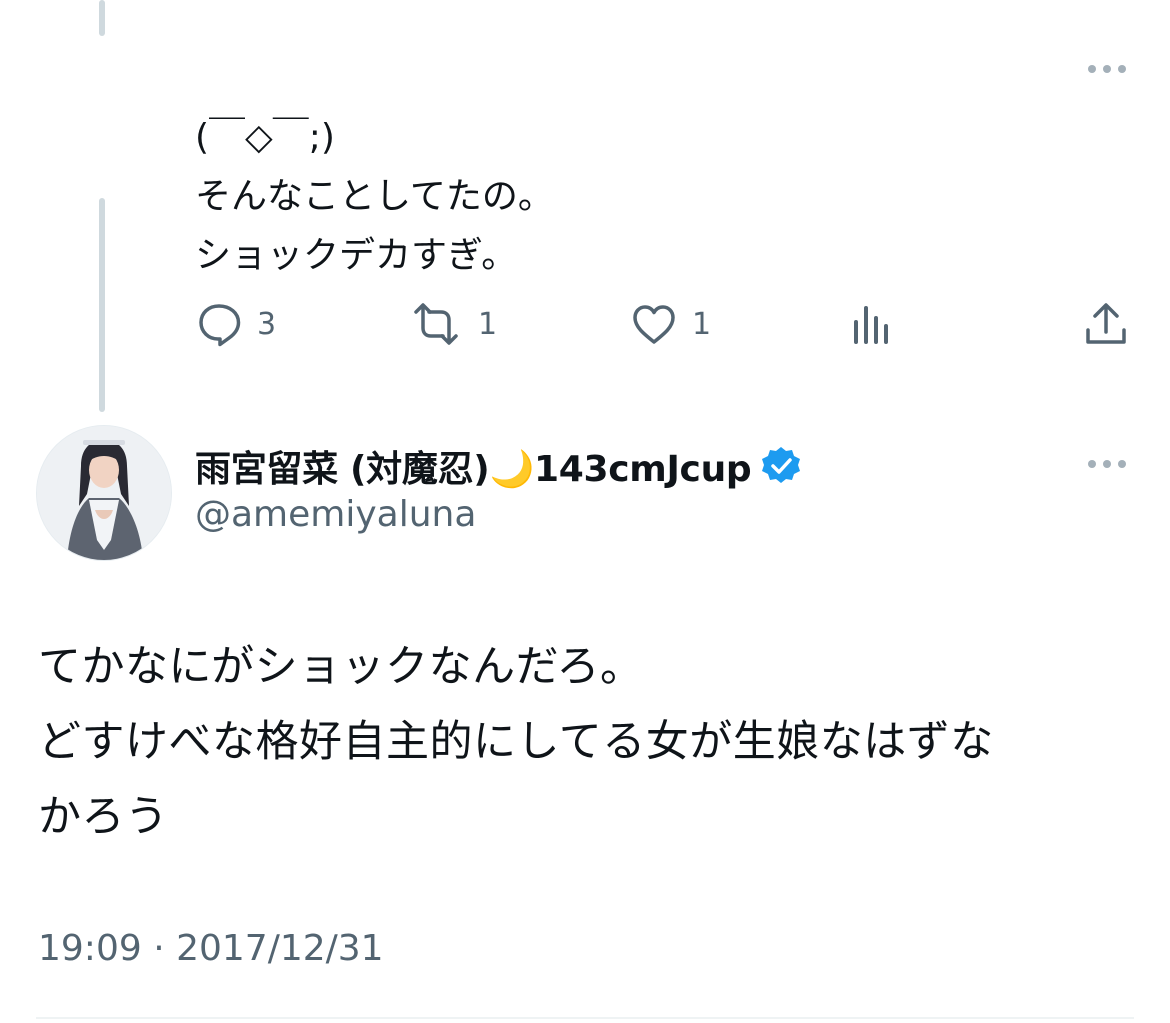  What do you see at coordinates (374, 196) in the screenshot?
I see `reply-tweet-text: (￣◇￣;) そんなことしてたの。 ショックデカすぎ。` at bounding box center [374, 196].